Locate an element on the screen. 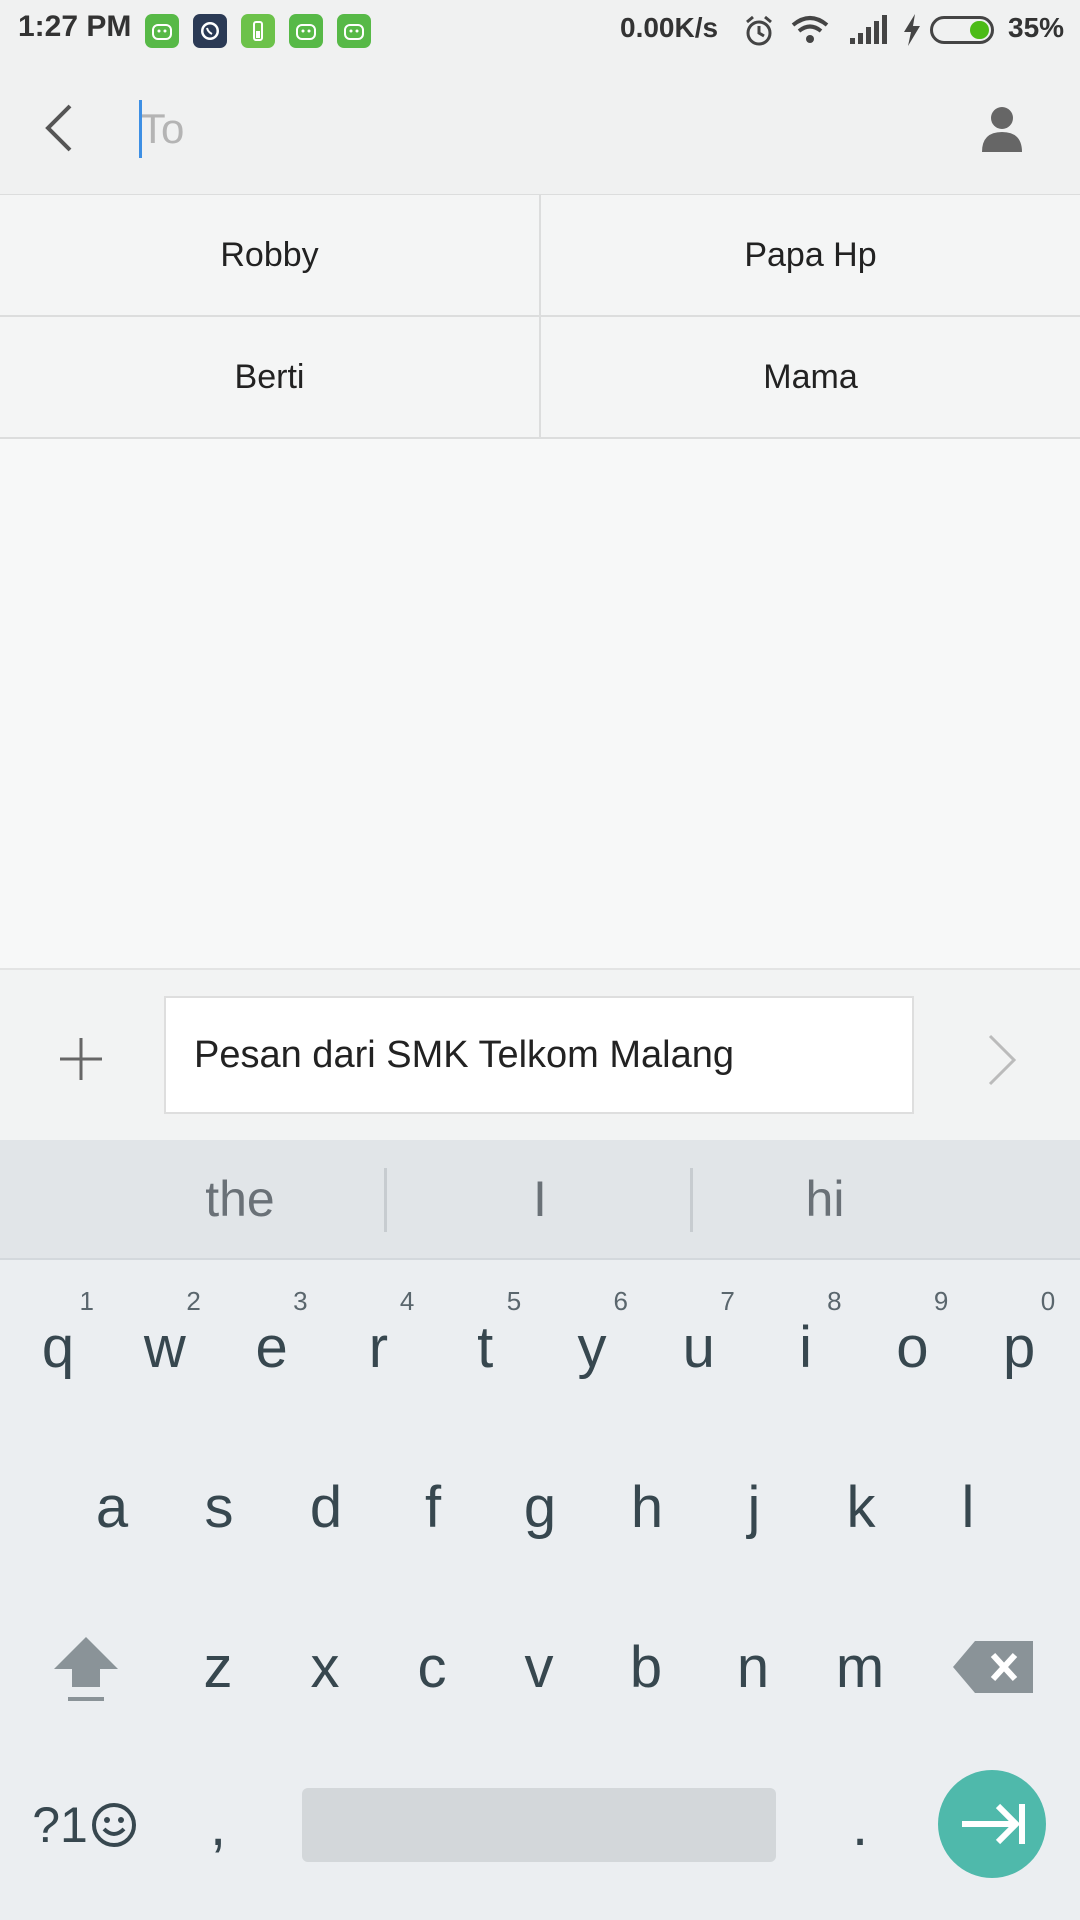 The height and width of the screenshot is (1920, 1080). key-number-hint: 5 is located at coordinates (514, 1301).